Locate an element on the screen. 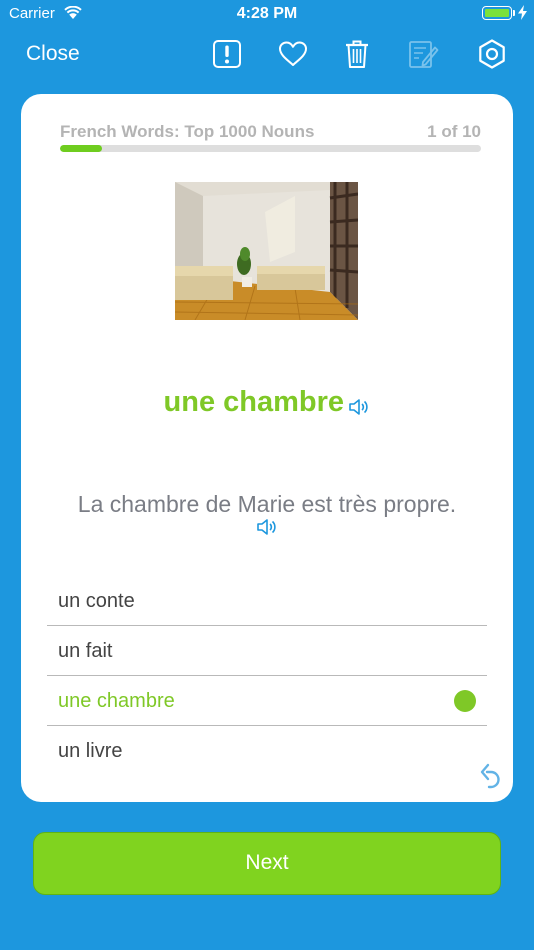 Image resolution: width=534 pixels, height=950 pixels. heart-icon is located at coordinates (293, 54).